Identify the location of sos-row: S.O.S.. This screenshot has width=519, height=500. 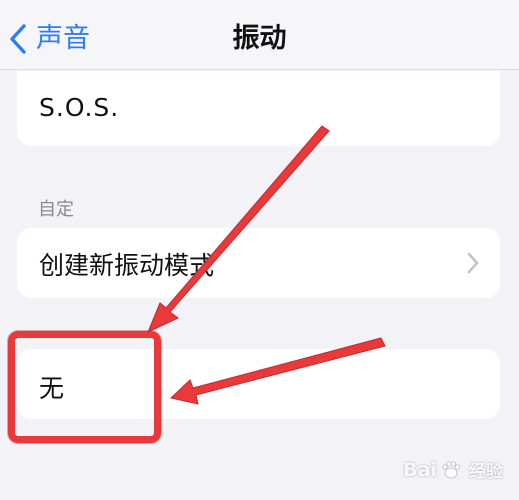
(258, 108).